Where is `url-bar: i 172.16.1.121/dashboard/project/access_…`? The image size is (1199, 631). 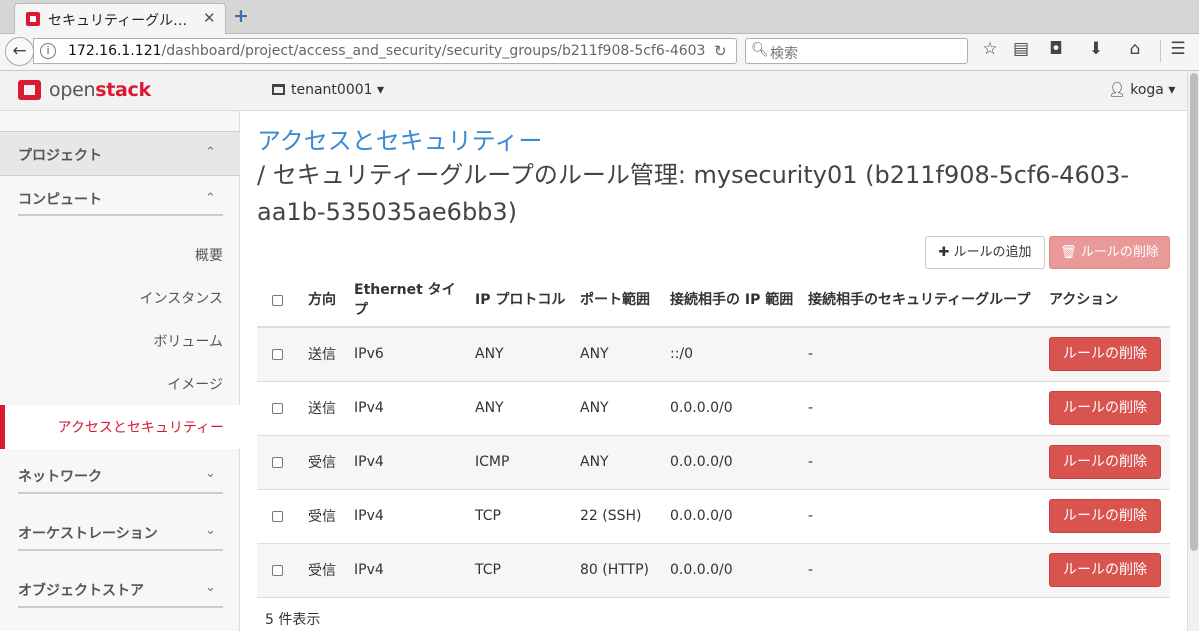
url-bar: i 172.16.1.121/dashboard/project/access_… is located at coordinates (385, 51).